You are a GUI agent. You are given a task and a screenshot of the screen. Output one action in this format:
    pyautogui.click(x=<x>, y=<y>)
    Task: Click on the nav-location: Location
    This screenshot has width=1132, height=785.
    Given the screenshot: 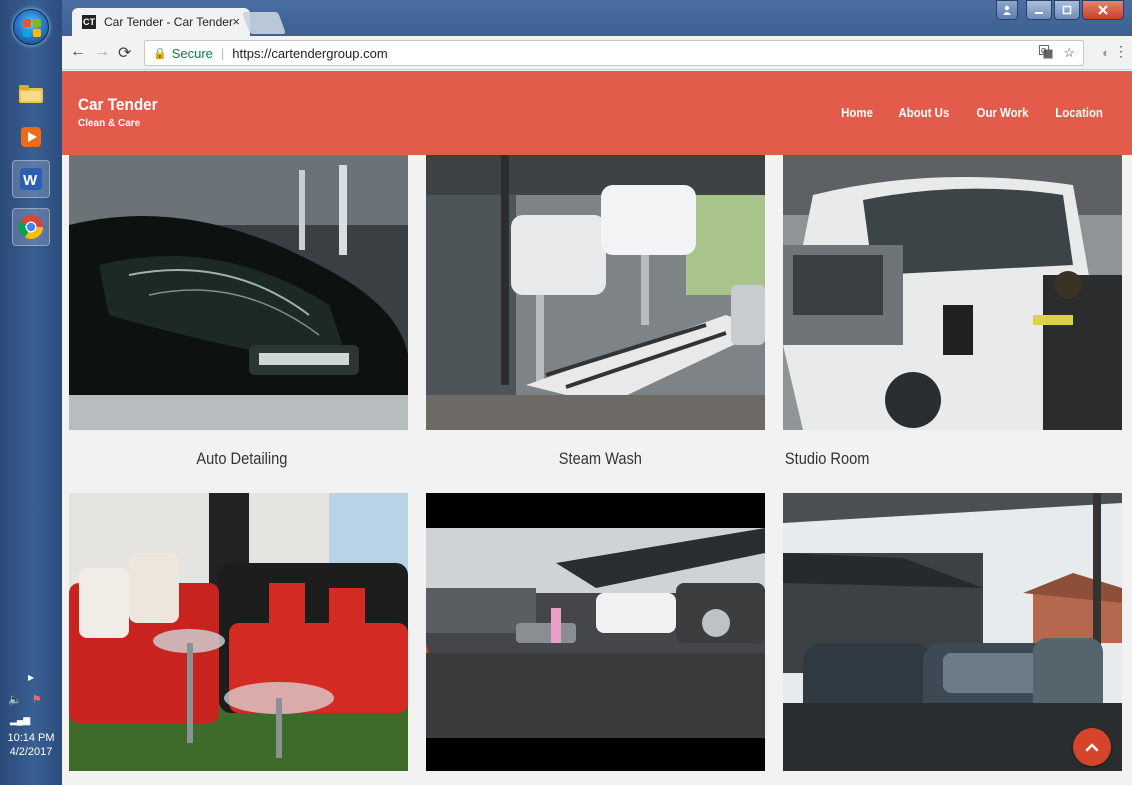 What is the action you would take?
    pyautogui.click(x=1079, y=112)
    